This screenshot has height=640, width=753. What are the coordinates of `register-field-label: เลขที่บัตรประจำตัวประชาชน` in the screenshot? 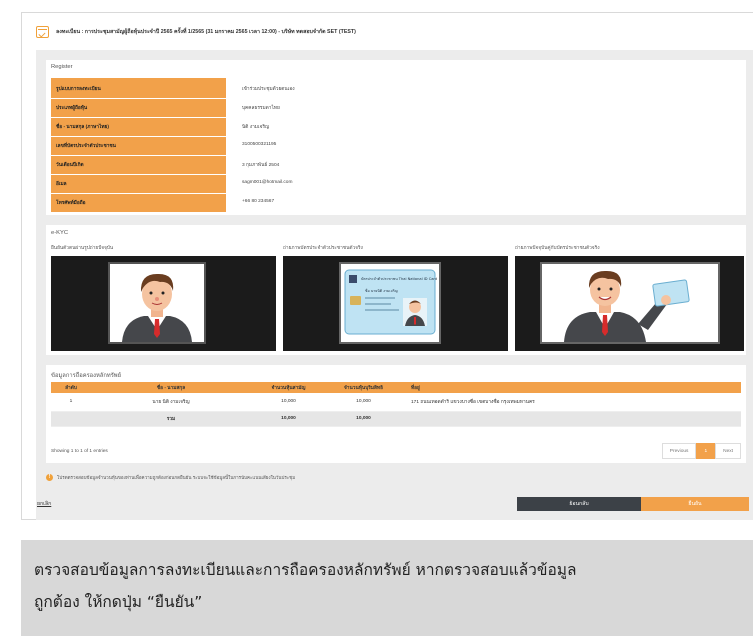 It's located at (86, 146).